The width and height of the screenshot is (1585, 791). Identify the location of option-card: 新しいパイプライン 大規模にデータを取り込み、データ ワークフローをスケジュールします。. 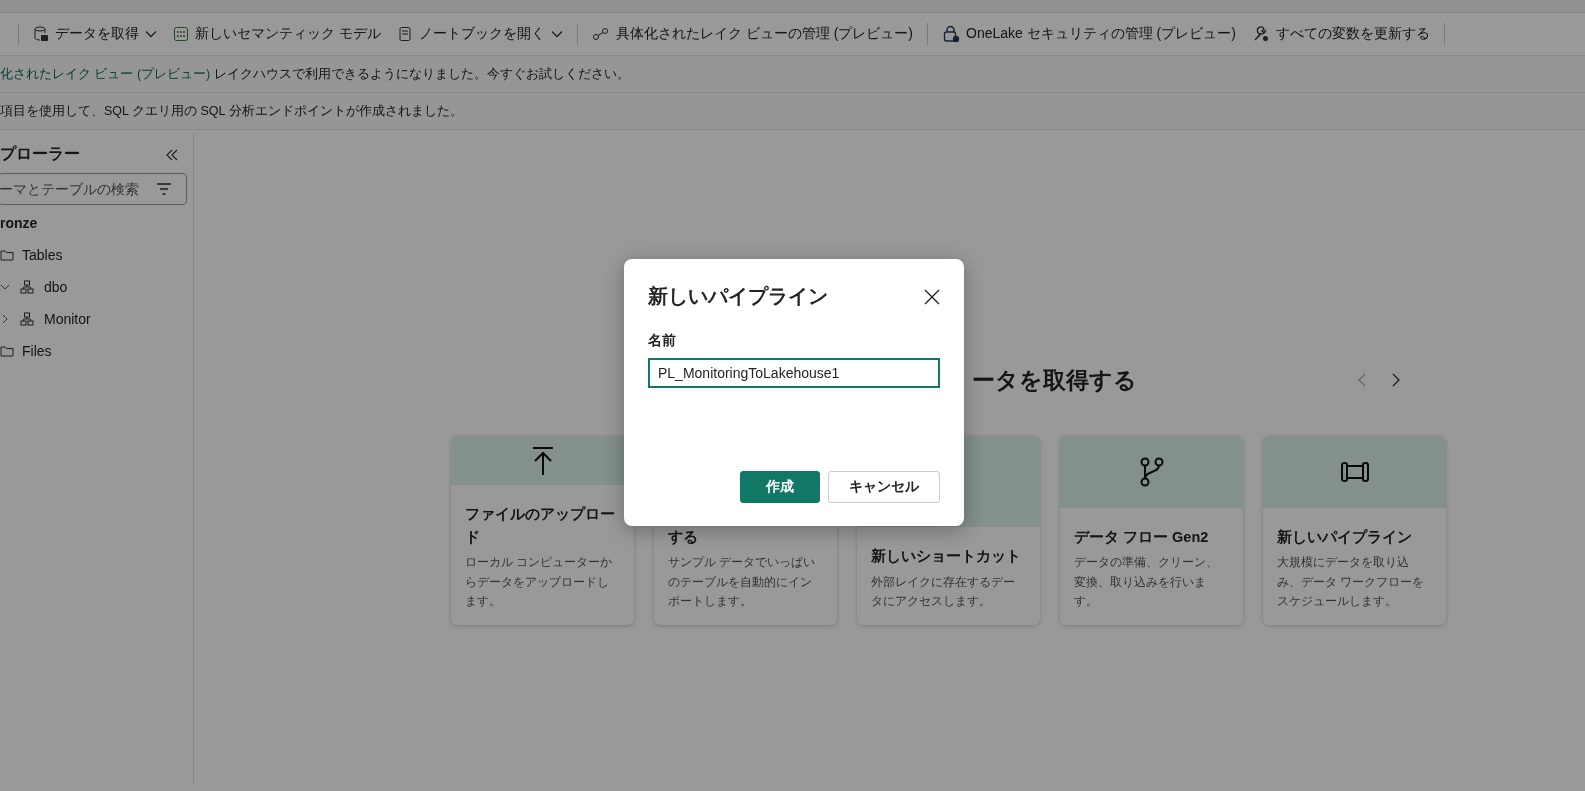
(1354, 530).